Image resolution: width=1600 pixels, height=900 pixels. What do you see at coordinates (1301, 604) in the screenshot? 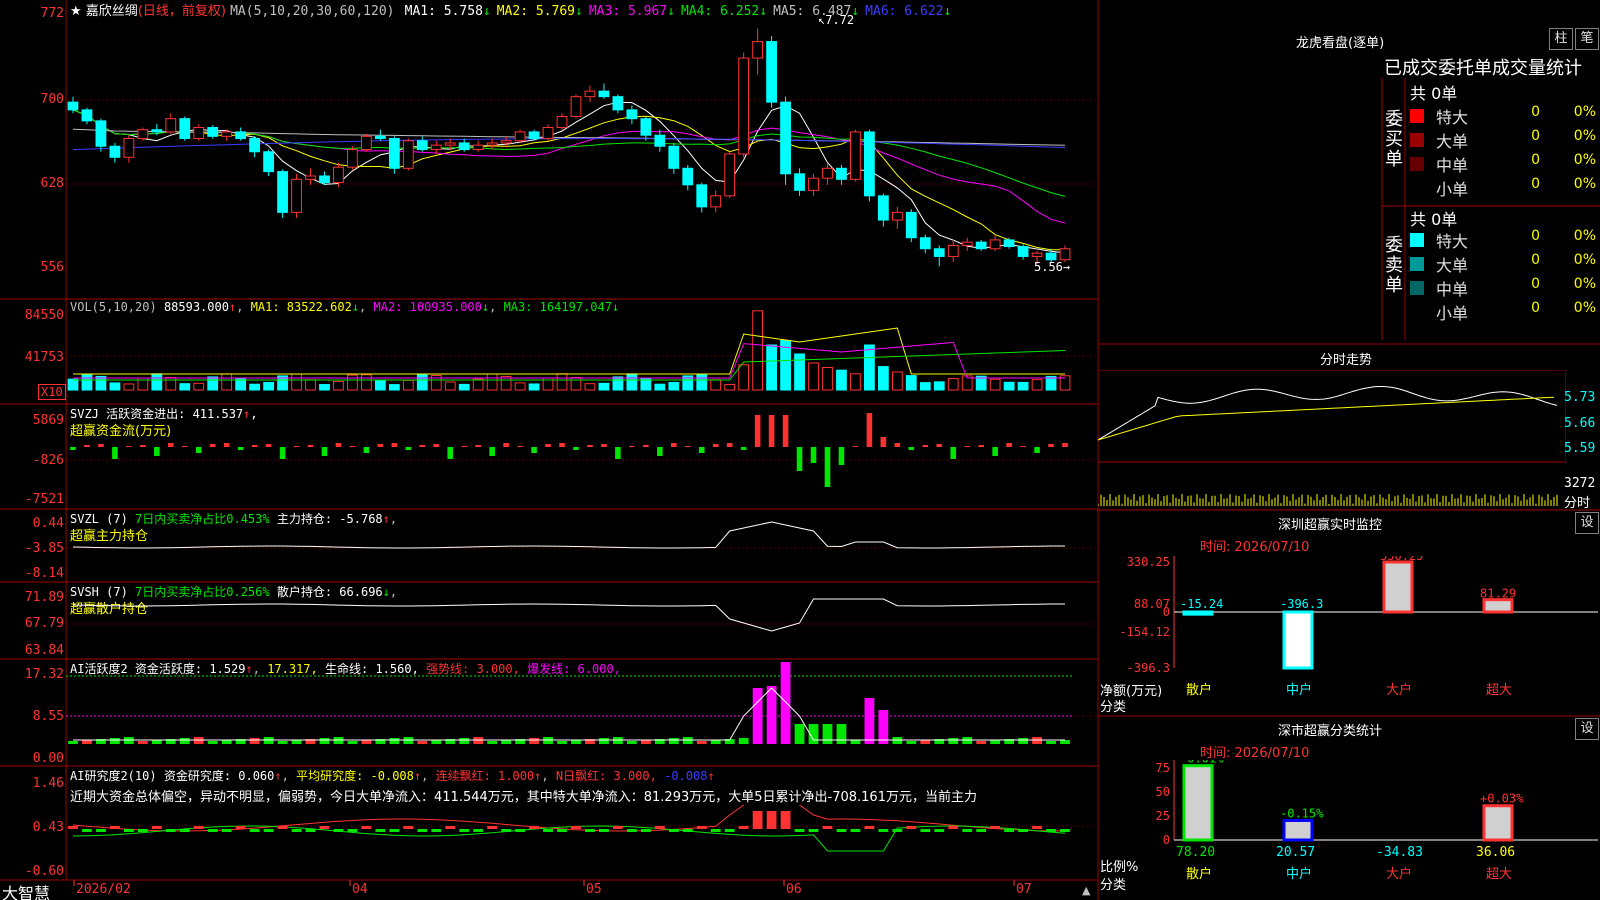
I see `sz-bar-value: -396.3` at bounding box center [1301, 604].